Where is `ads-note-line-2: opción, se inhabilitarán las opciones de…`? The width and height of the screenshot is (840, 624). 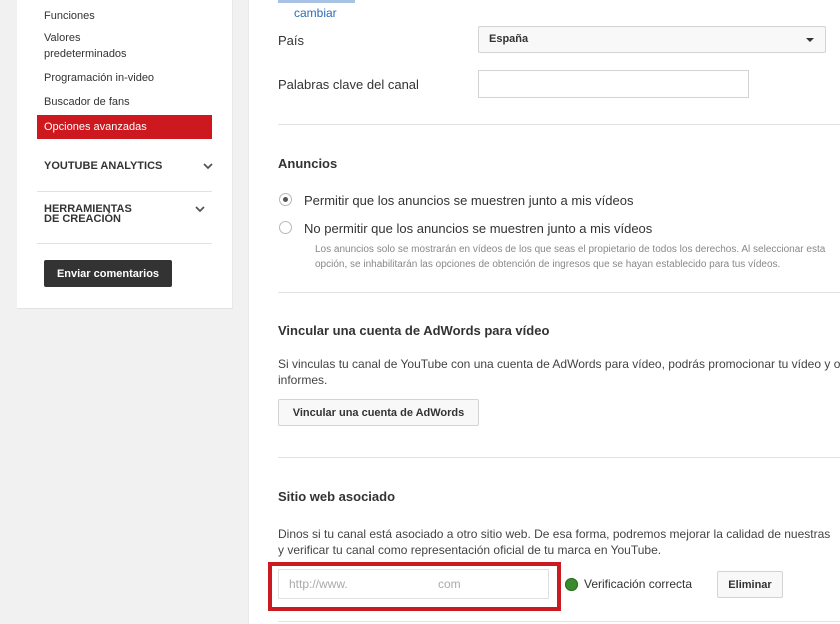 ads-note-line-2: opción, se inhabilitarán las opciones de… is located at coordinates (548, 264).